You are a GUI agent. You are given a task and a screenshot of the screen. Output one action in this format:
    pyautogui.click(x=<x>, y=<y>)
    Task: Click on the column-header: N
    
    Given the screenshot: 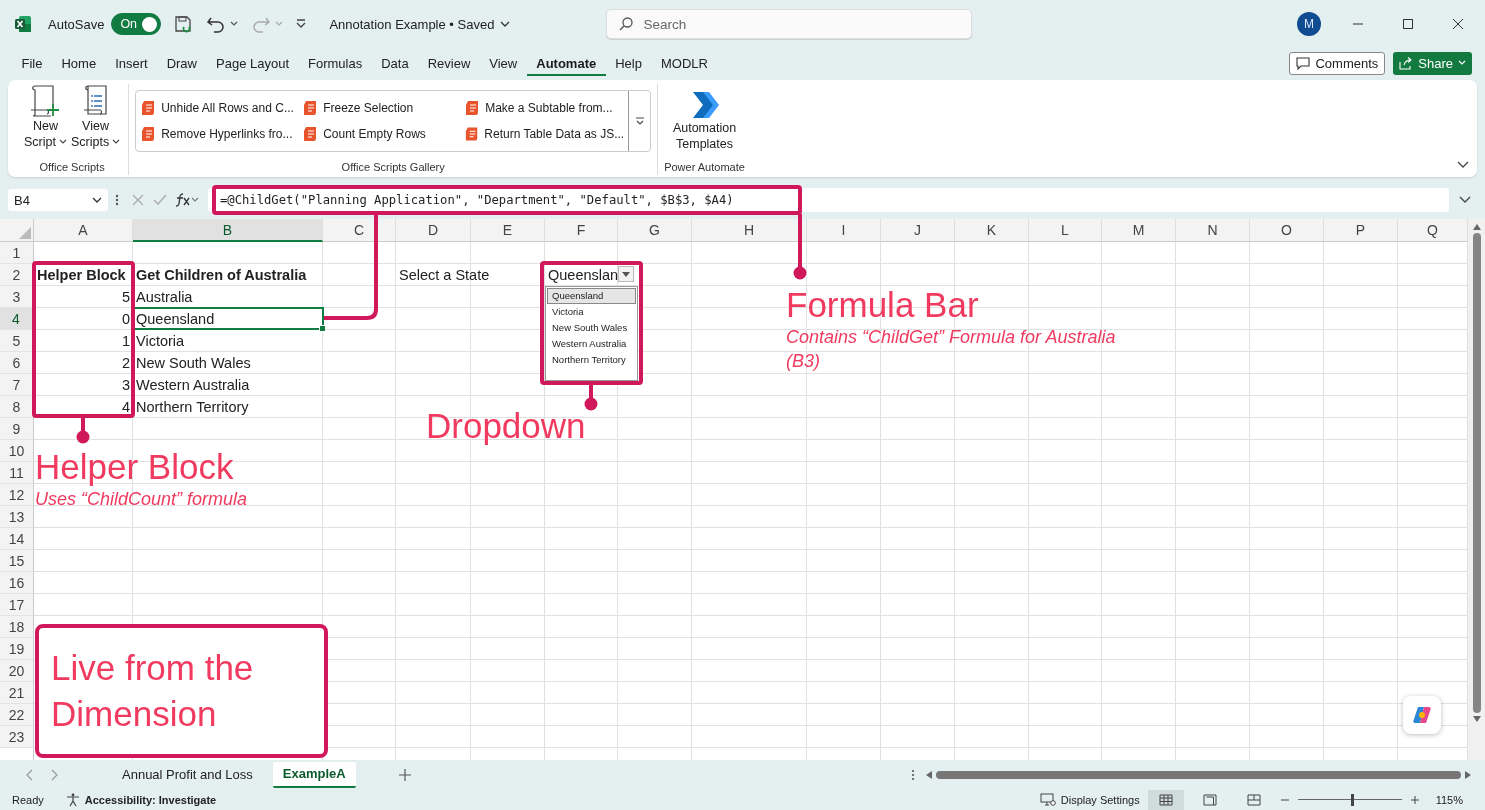 What is the action you would take?
    pyautogui.click(x=1213, y=230)
    